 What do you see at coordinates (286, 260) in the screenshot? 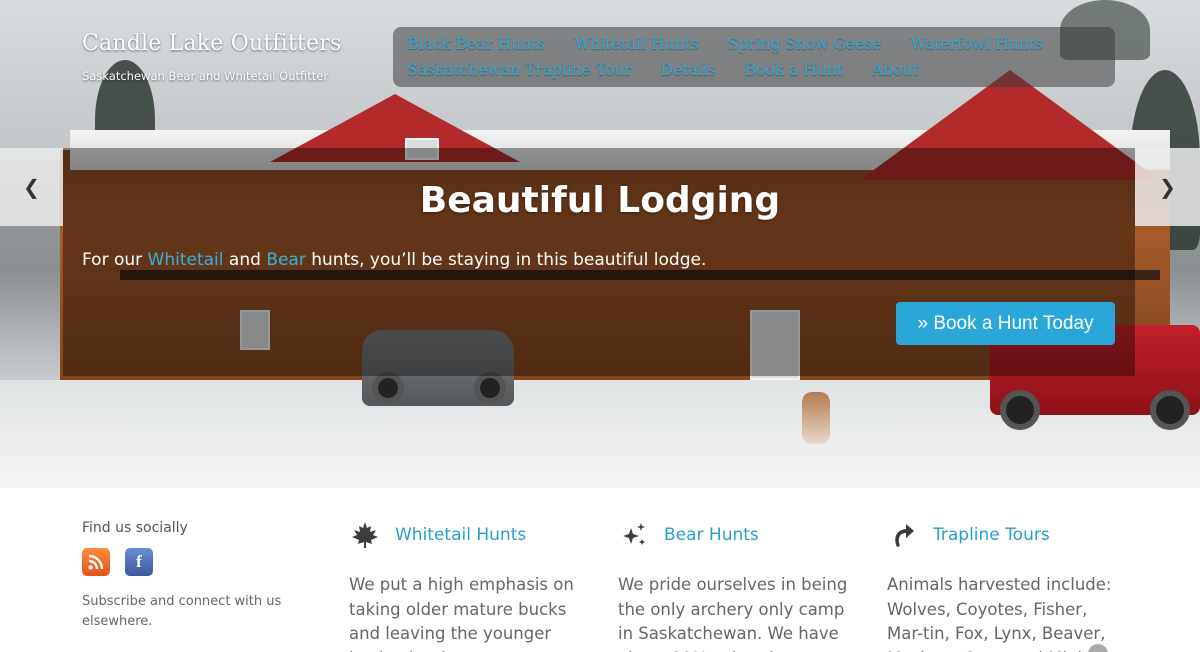
I see `bear-link: Bear` at bounding box center [286, 260].